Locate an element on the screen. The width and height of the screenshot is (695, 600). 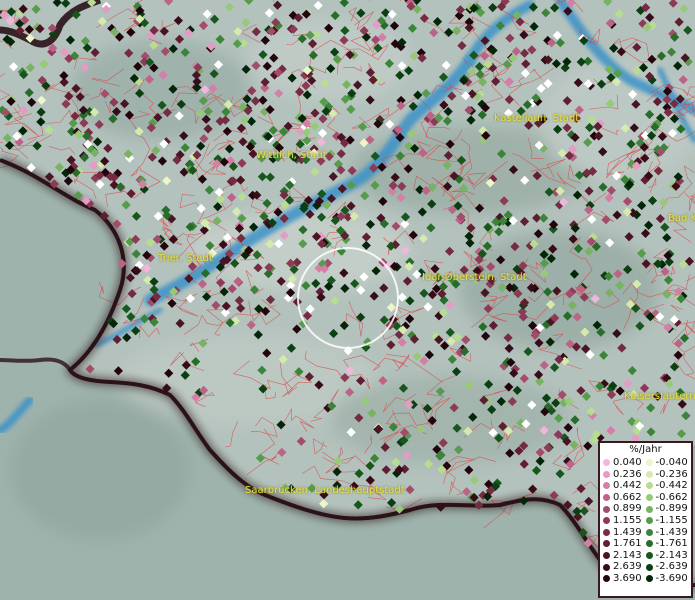
legend-value: -0.236 is located at coordinates (671, 474).